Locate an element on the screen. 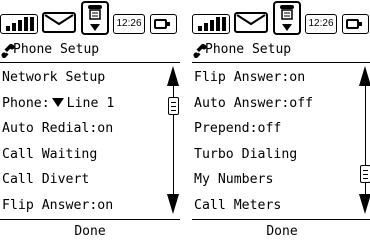 The image size is (370, 244). menu-item: Auto Answer:off is located at coordinates (275, 104).